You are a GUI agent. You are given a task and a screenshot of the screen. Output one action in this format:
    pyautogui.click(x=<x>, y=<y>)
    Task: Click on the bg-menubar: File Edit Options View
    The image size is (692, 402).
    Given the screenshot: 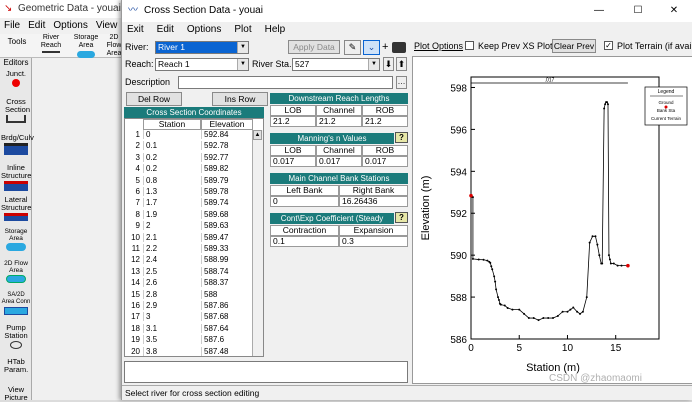 What is the action you would take?
    pyautogui.click(x=62, y=27)
    